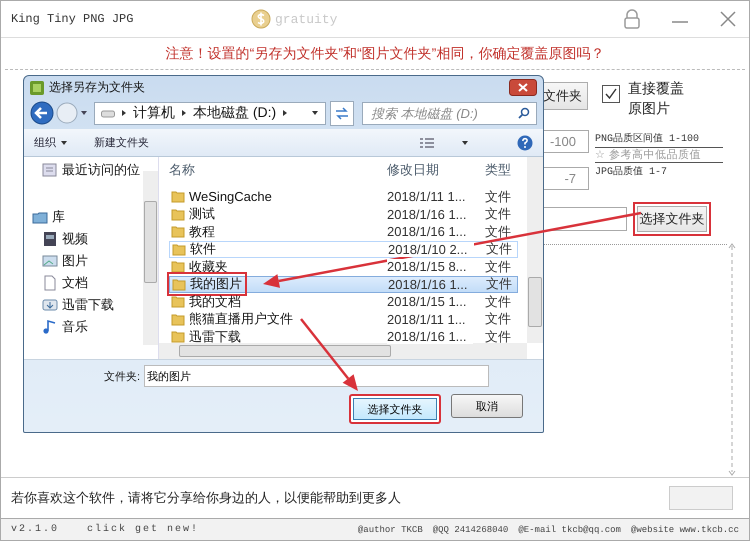 The width and height of the screenshot is (750, 541). Describe the element at coordinates (92, 305) in the screenshot. I see `nav-item: 迅雷下载` at that location.